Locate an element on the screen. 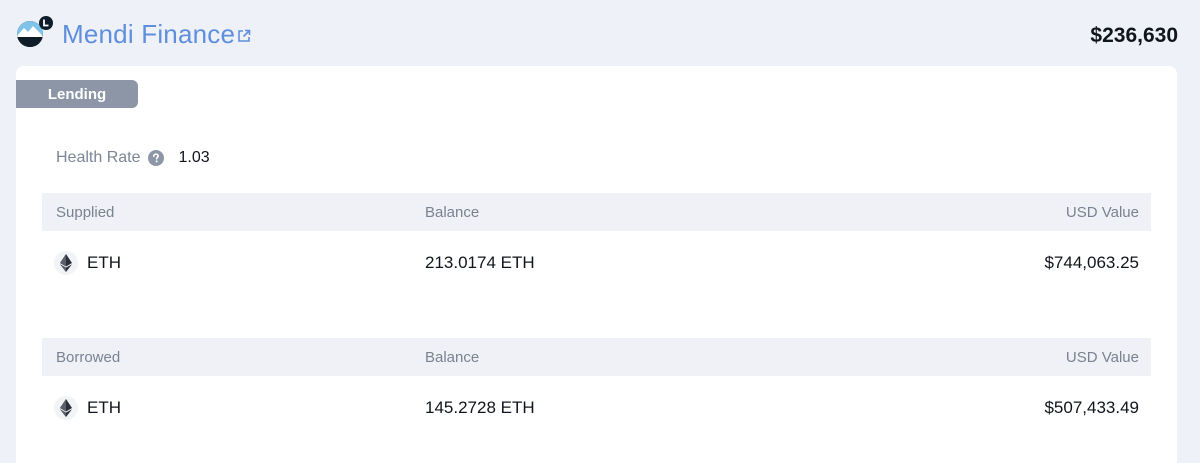 This screenshot has height=463, width=1200. supplied-table-header: Supplied Balance USD Value is located at coordinates (596, 212).